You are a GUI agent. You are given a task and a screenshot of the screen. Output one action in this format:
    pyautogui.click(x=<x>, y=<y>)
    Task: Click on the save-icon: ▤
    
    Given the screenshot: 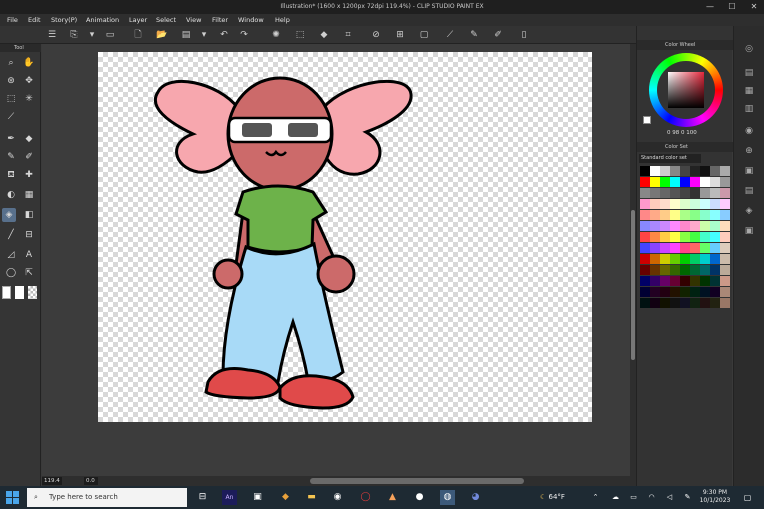 What is the action you would take?
    pyautogui.click(x=186, y=35)
    